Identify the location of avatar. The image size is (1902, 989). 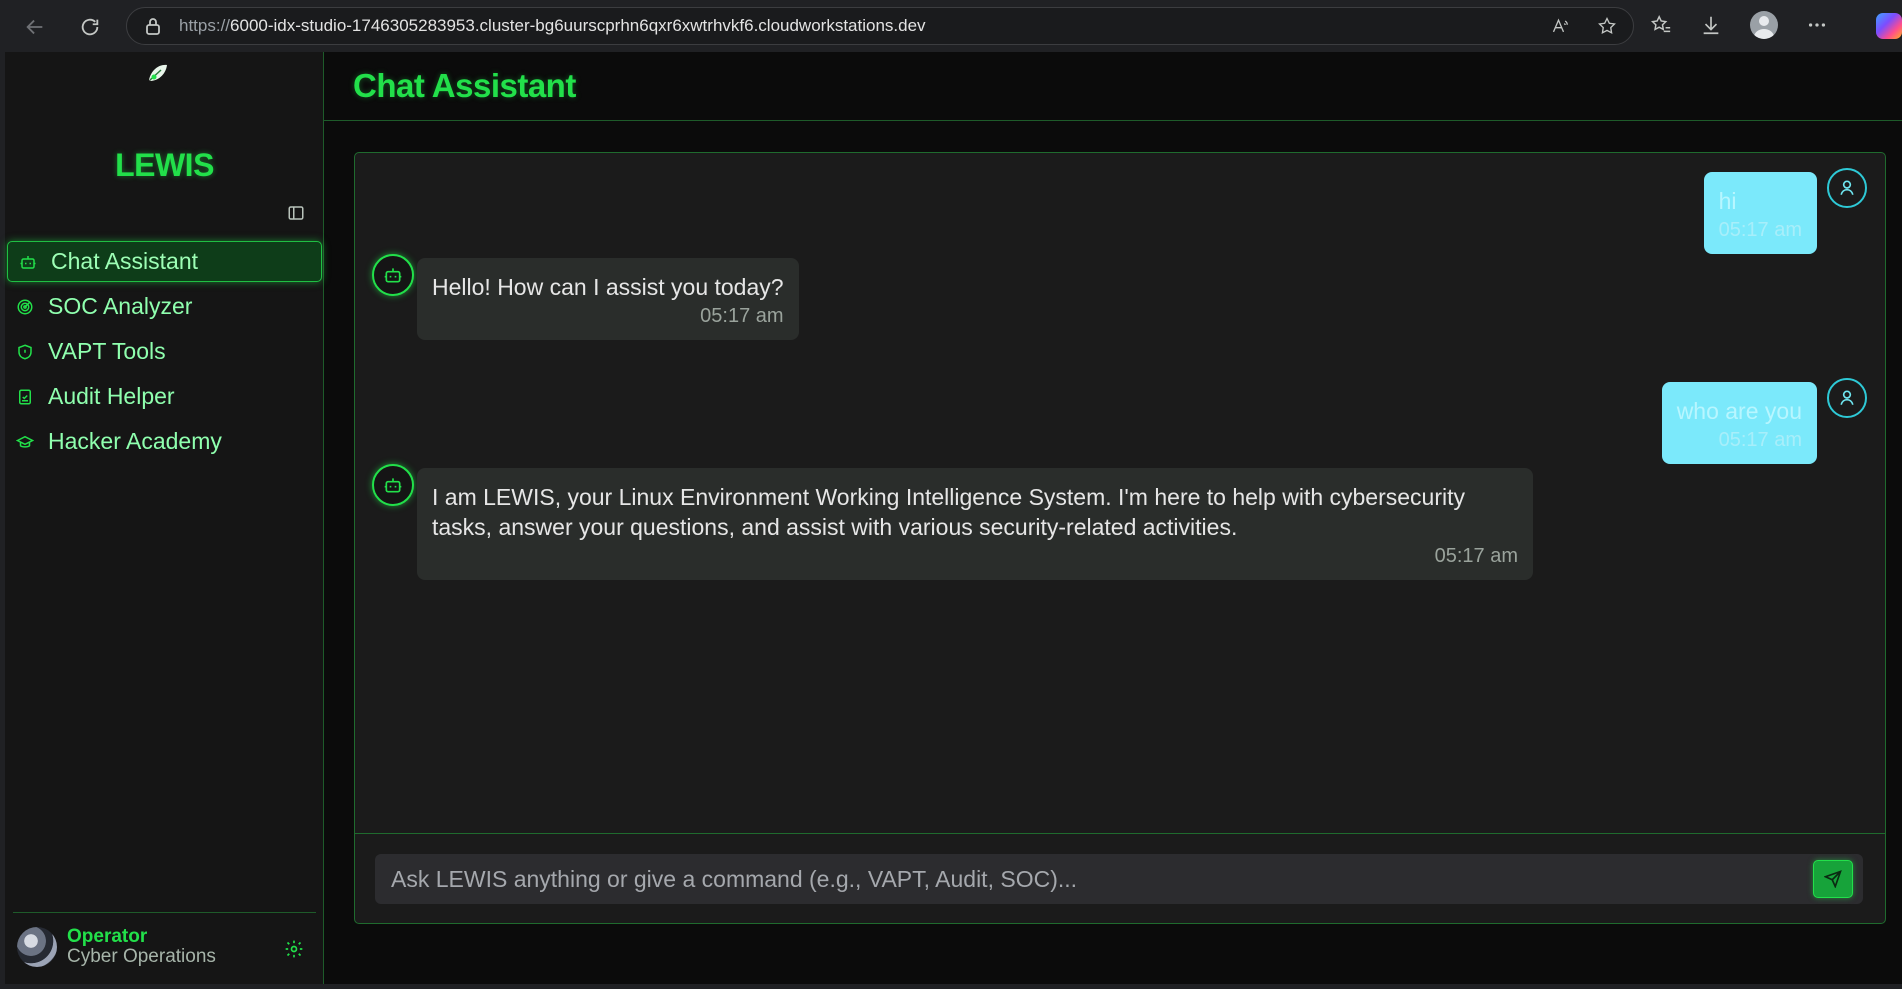
(37, 947).